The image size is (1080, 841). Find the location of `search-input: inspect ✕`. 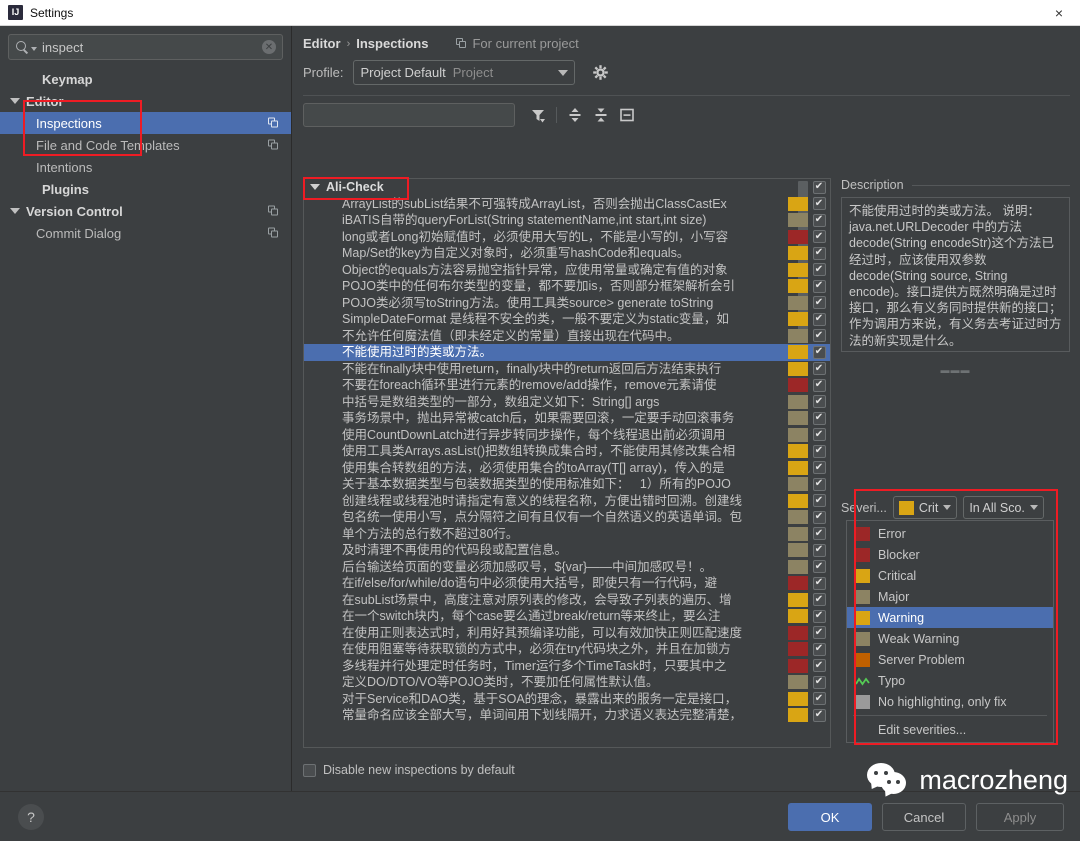

search-input: inspect ✕ is located at coordinates (145, 47).